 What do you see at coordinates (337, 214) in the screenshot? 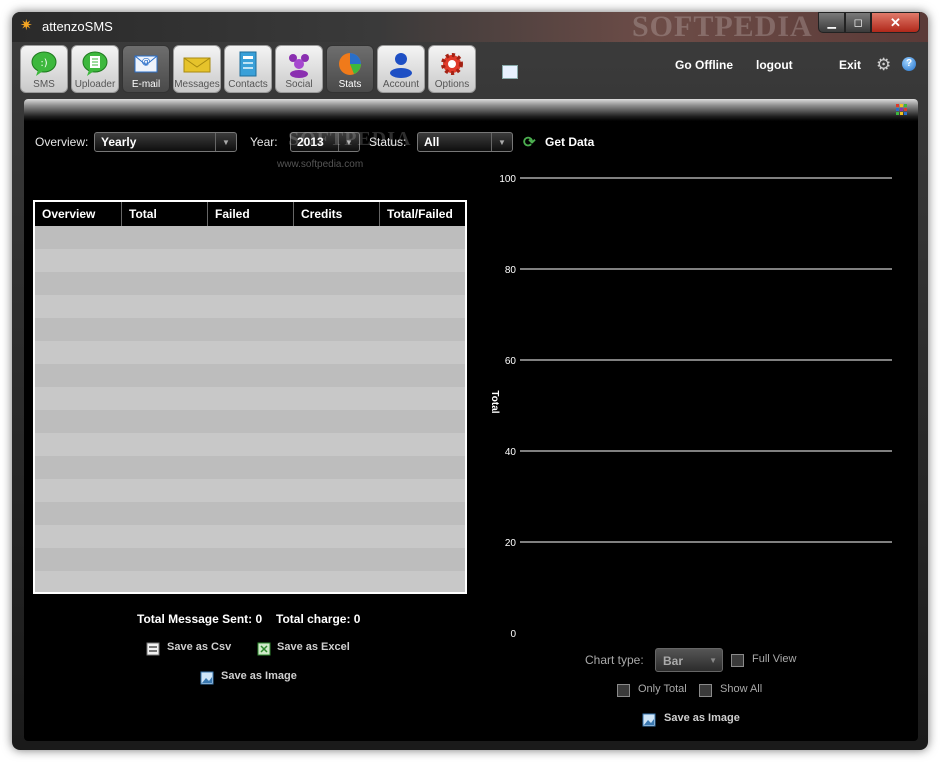
I see `column-header-credits: Credits` at bounding box center [337, 214].